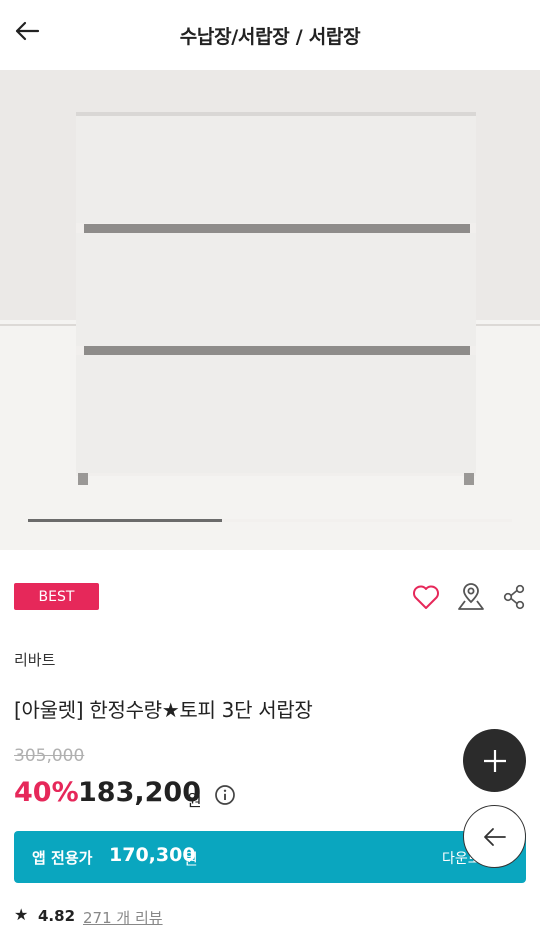 This screenshot has height=941, width=540. I want to click on share-button, so click(514, 597).